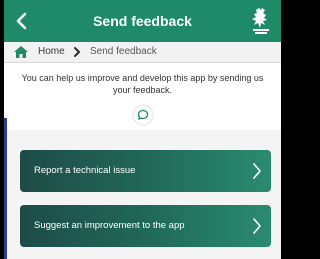 The width and height of the screenshot is (320, 259). I want to click on page-title: Send feedback, so click(142, 21).